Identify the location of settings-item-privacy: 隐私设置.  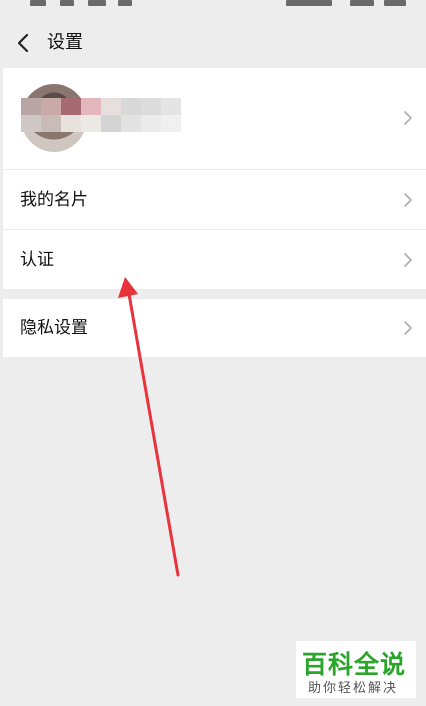
(214, 328).